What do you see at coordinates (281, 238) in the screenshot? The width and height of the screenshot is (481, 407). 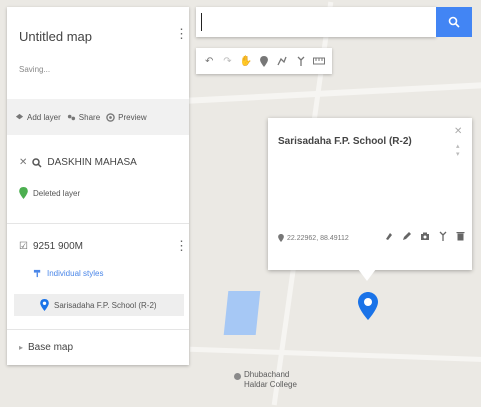 I see `location-icon` at bounding box center [281, 238].